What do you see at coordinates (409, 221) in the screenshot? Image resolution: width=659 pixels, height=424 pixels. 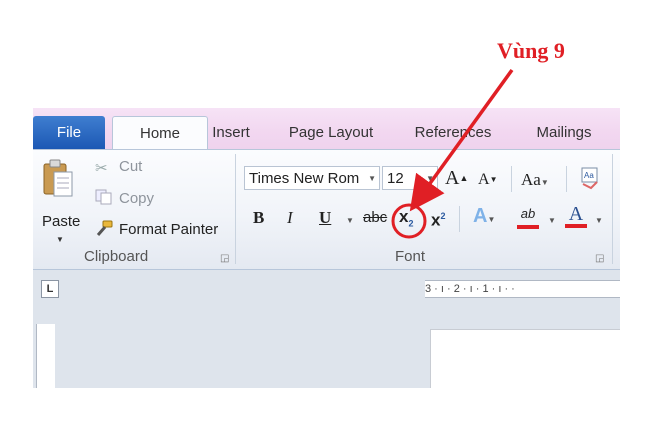 I see `annotation-circle` at bounding box center [409, 221].